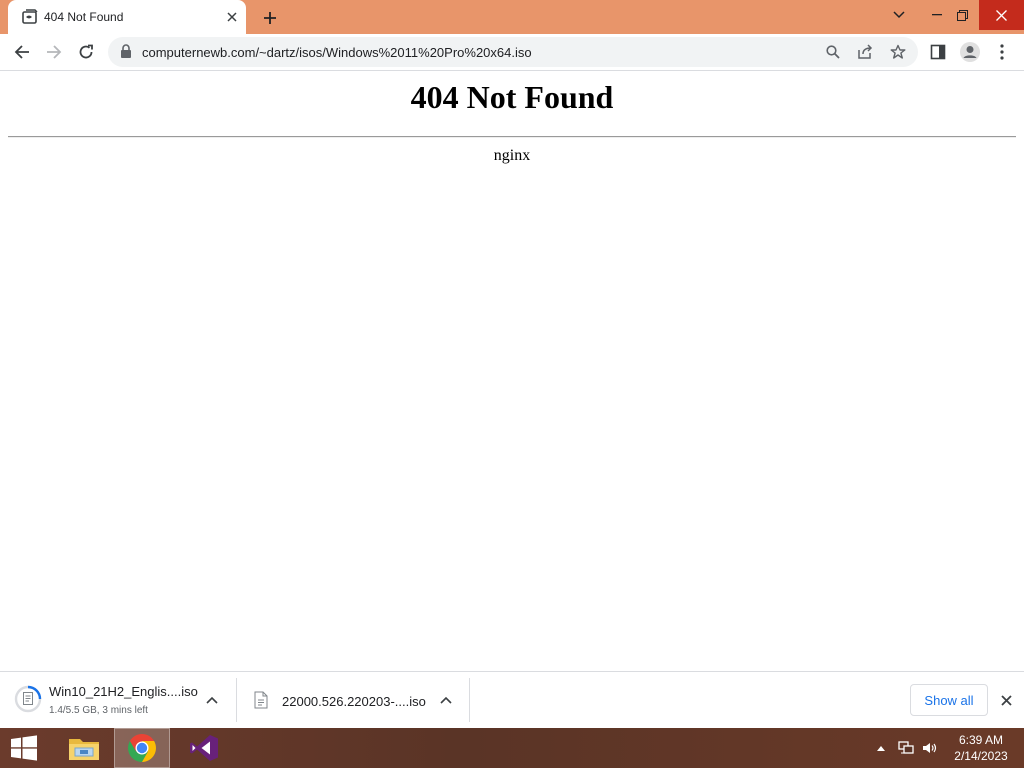 The width and height of the screenshot is (1024, 768). Describe the element at coordinates (970, 52) in the screenshot. I see `profile-avatar-icon` at that location.